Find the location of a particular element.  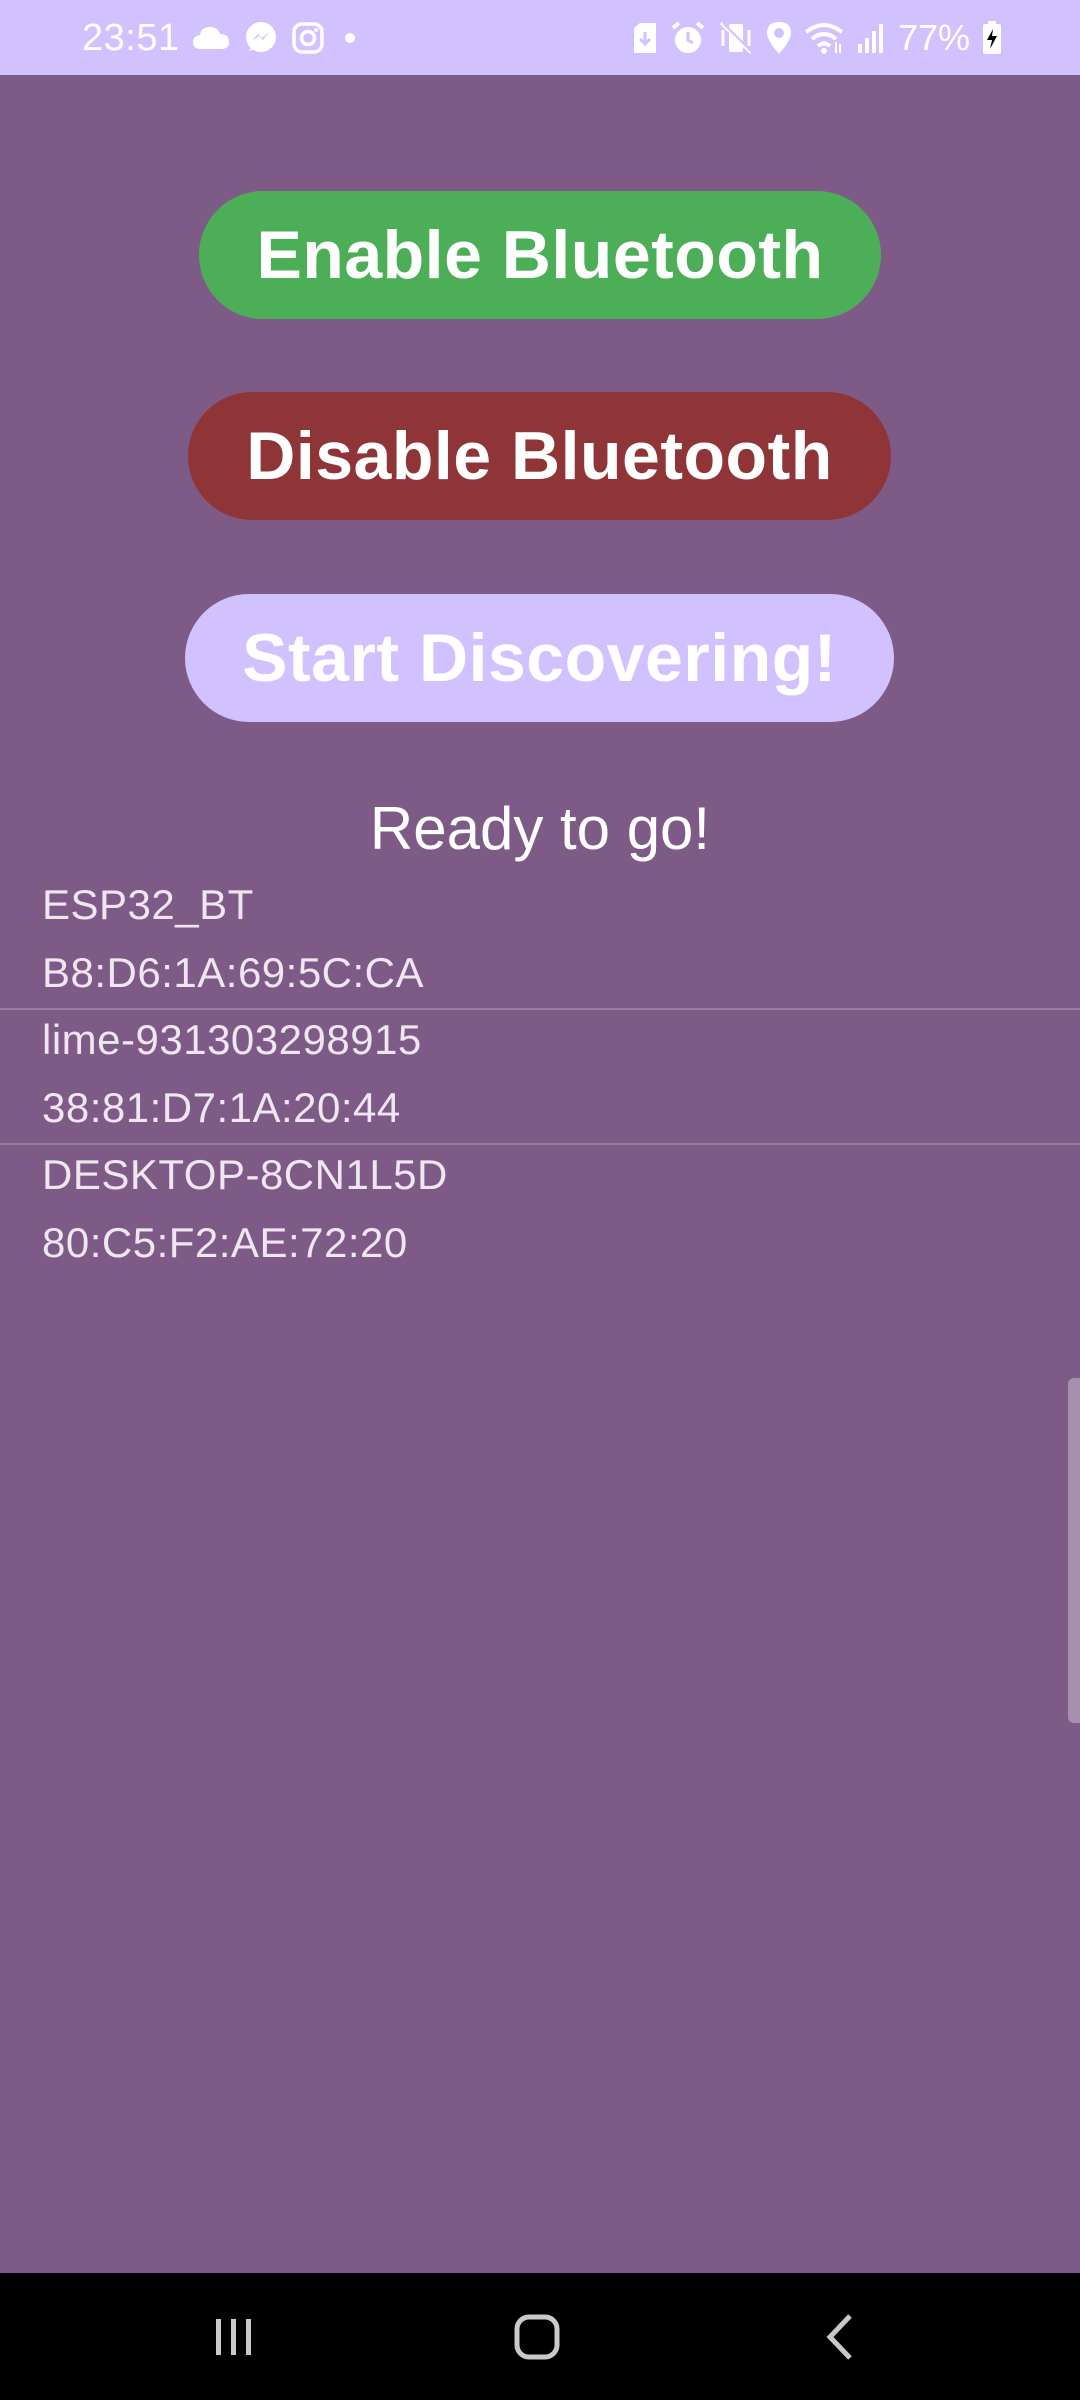

cloud-icon is located at coordinates (211, 38).